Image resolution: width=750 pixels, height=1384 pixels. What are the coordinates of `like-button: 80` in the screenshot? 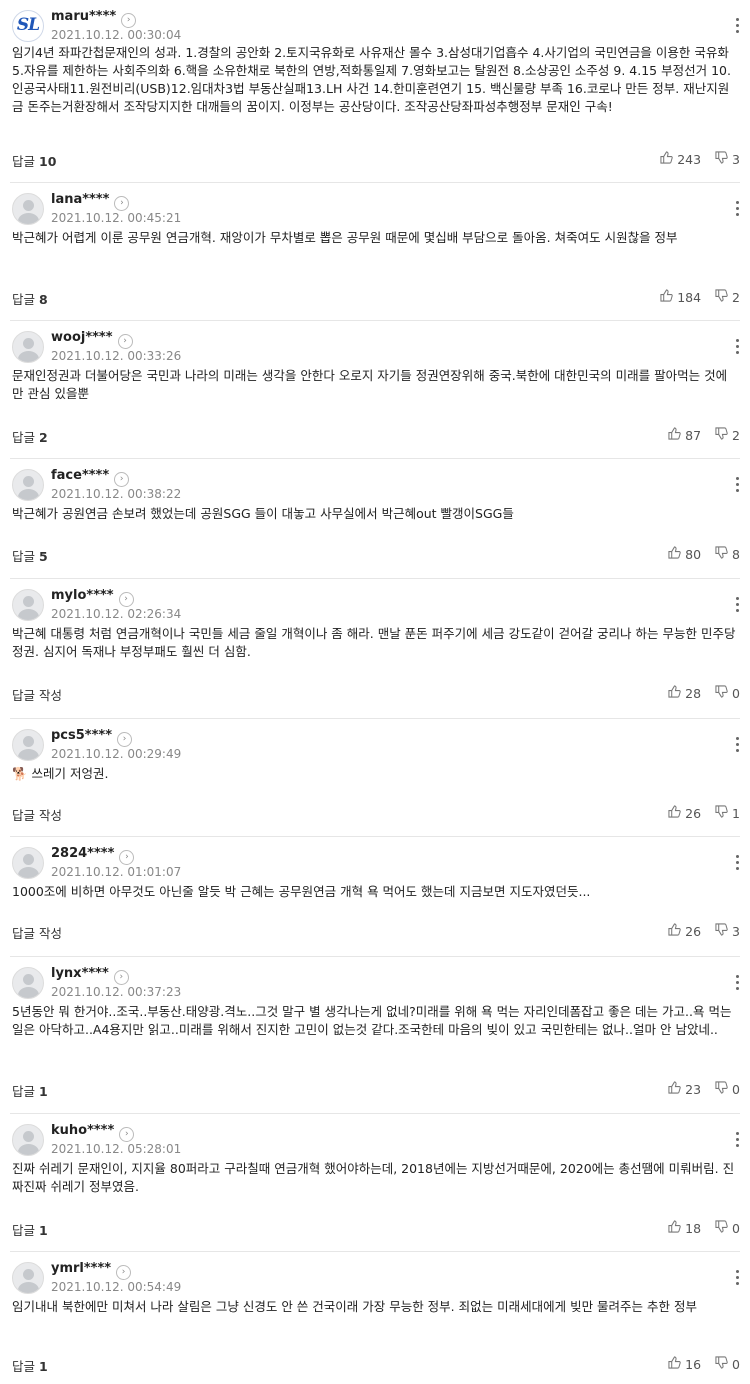 It's located at (684, 554).